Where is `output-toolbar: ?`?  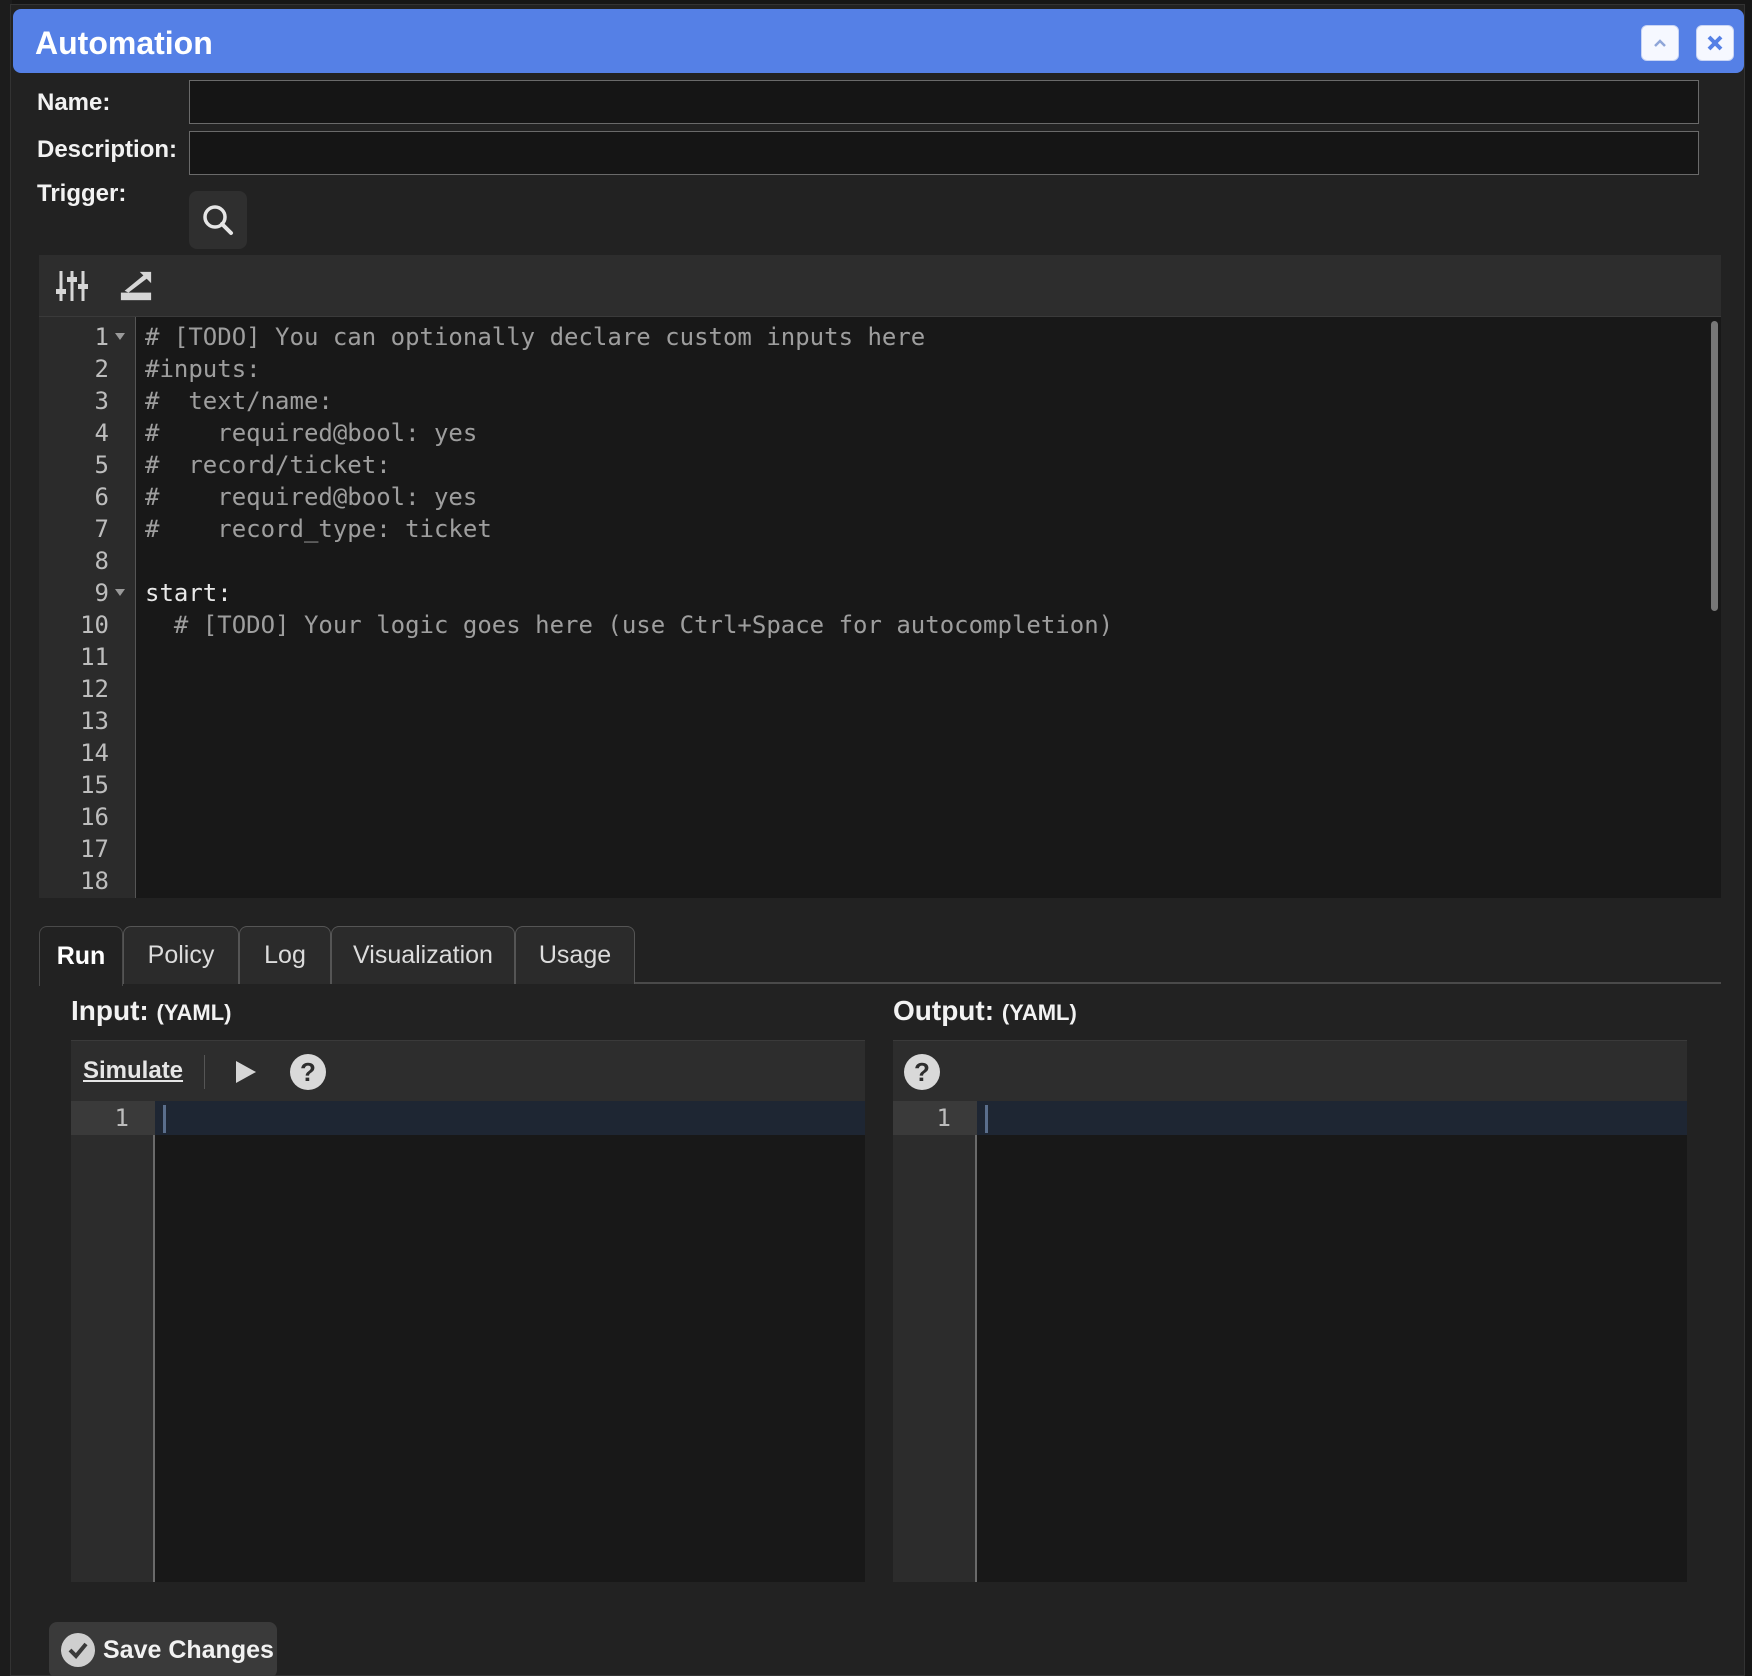 output-toolbar: ? is located at coordinates (1290, 1070).